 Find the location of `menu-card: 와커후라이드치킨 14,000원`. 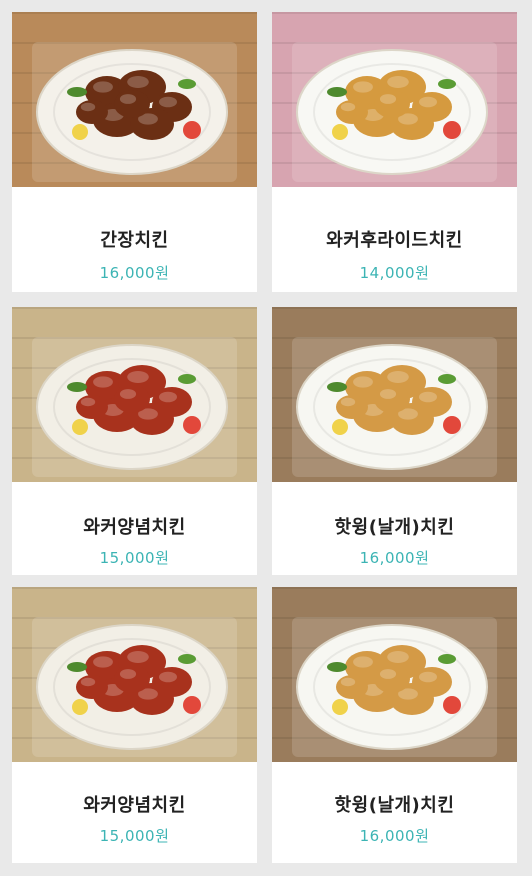

menu-card: 와커후라이드치킨 14,000원 is located at coordinates (394, 152).